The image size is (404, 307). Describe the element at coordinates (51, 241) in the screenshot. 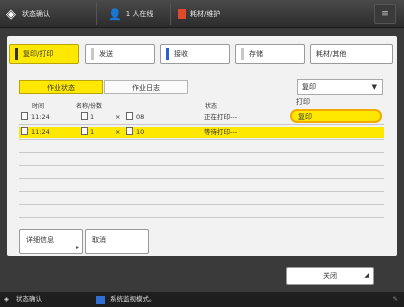

I see `details-button: 详细信息 ▸` at that location.